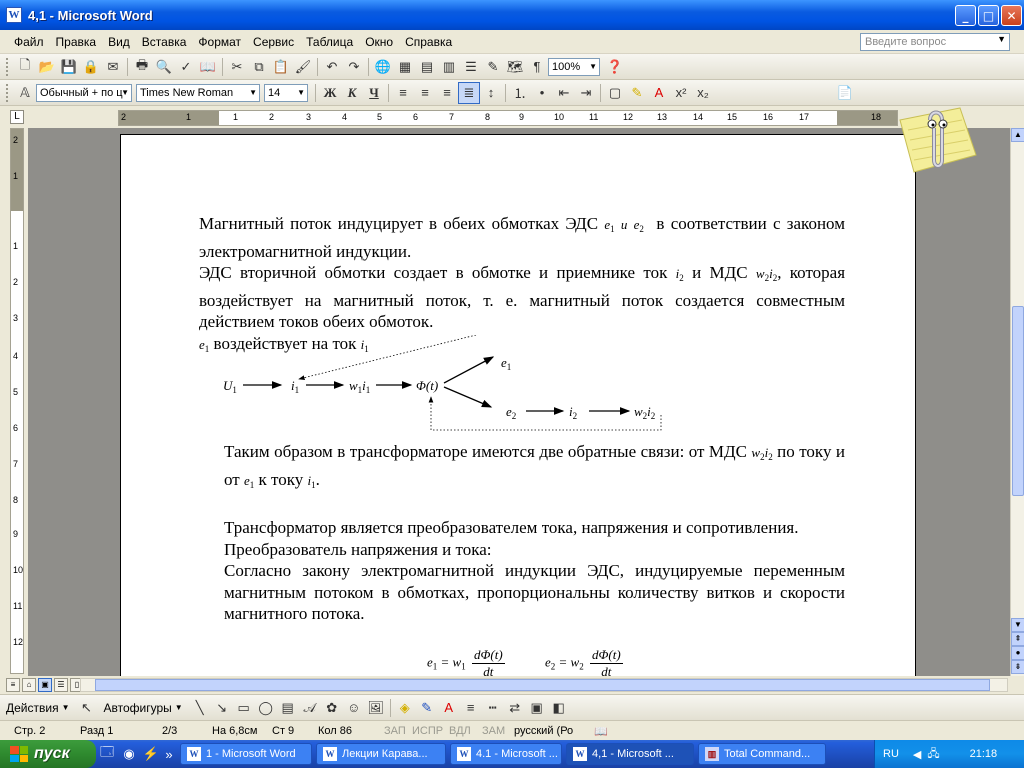 Image resolution: width=1024 pixels, height=768 pixels. Describe the element at coordinates (200, 708) in the screenshot. I see `line-tool-icon: ╲` at that location.